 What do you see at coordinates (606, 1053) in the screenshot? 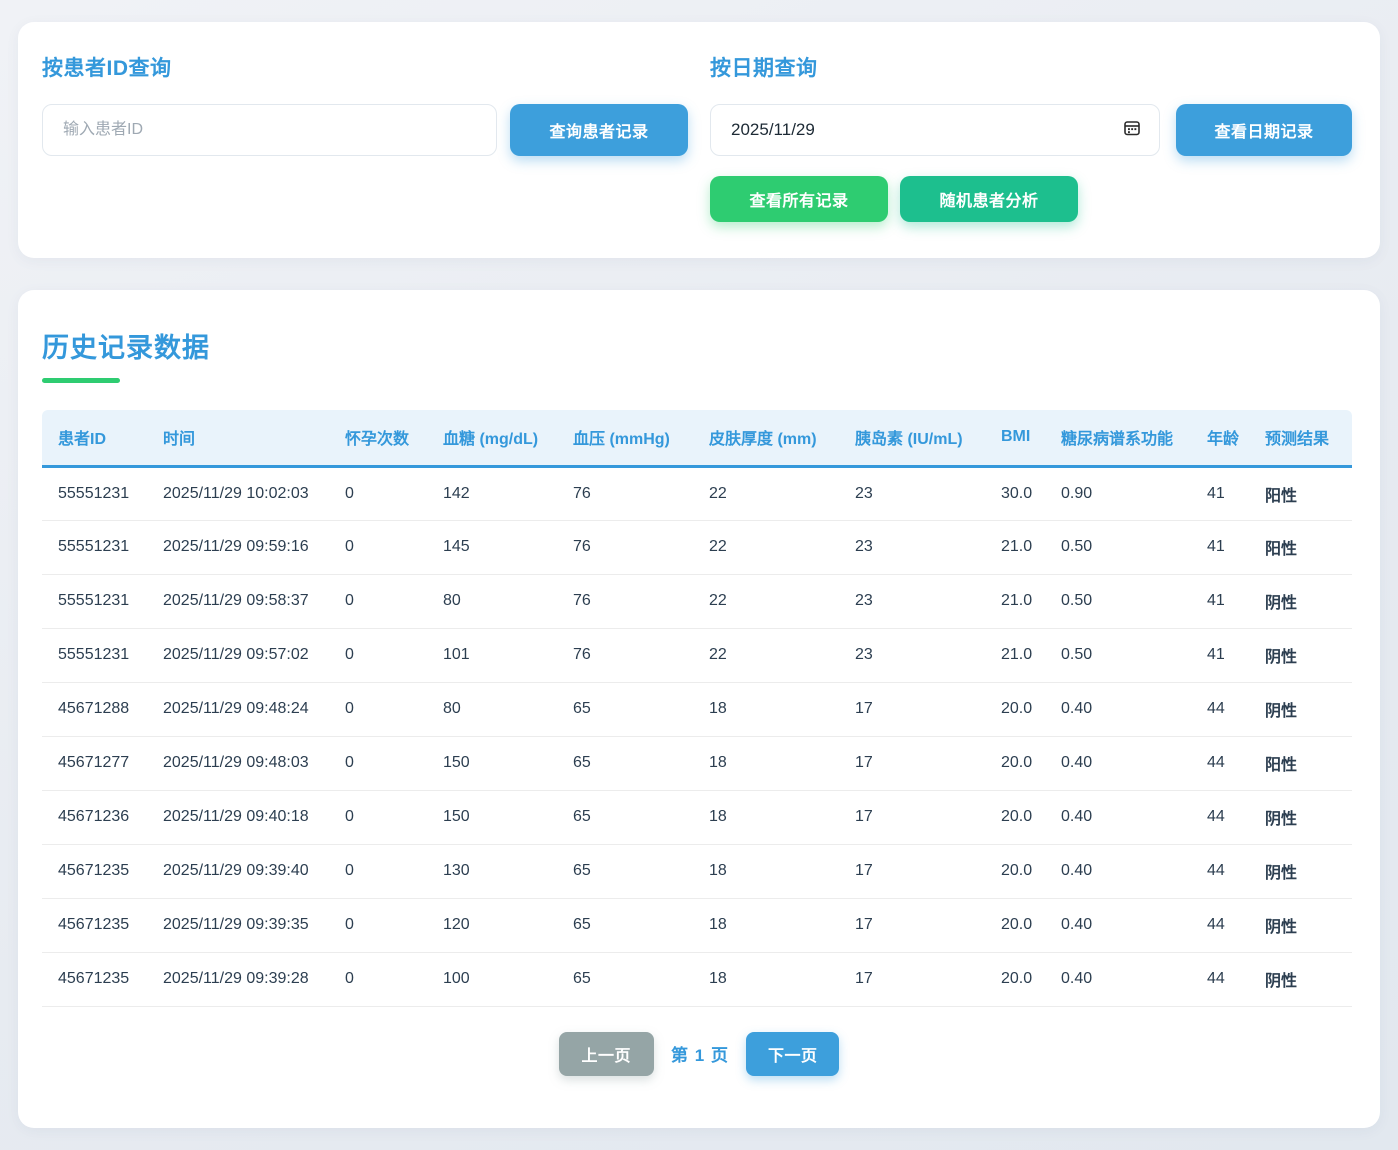
I see `prev-page-button: 上一页` at bounding box center [606, 1053].